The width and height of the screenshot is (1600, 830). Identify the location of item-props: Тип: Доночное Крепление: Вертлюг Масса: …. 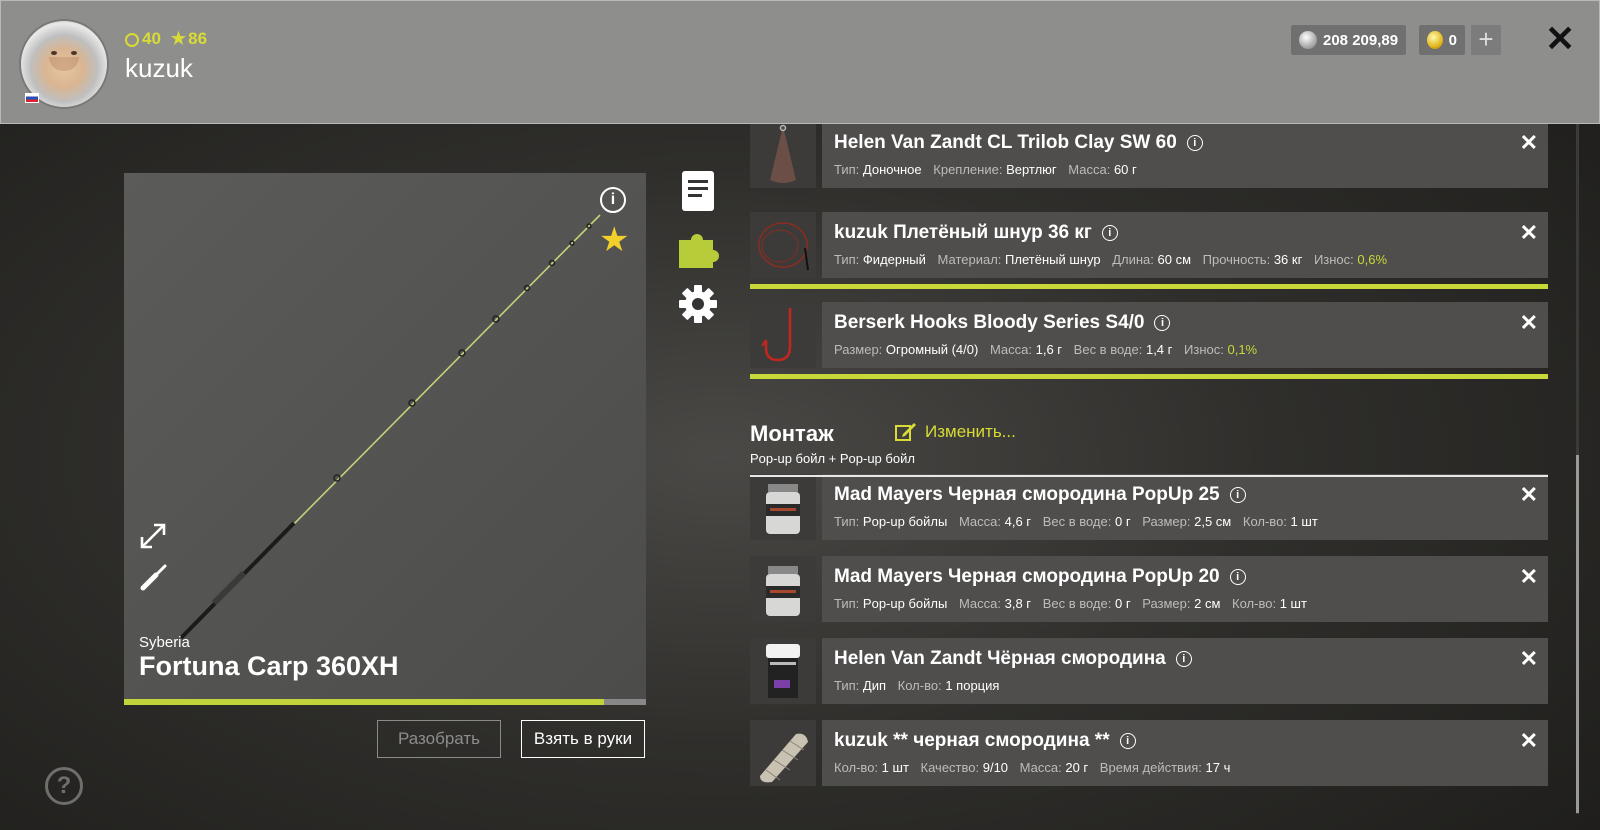
(989, 169).